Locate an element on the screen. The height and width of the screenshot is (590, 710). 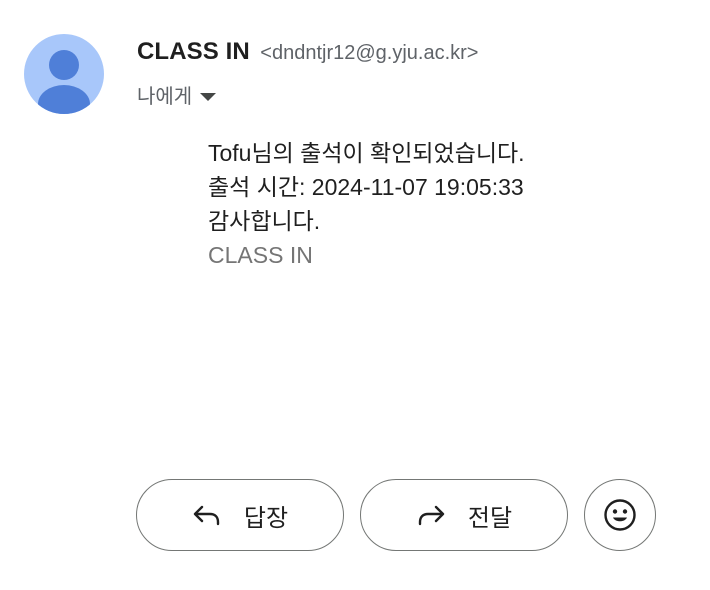
message-signature: CLASS IN is located at coordinates (260, 255).